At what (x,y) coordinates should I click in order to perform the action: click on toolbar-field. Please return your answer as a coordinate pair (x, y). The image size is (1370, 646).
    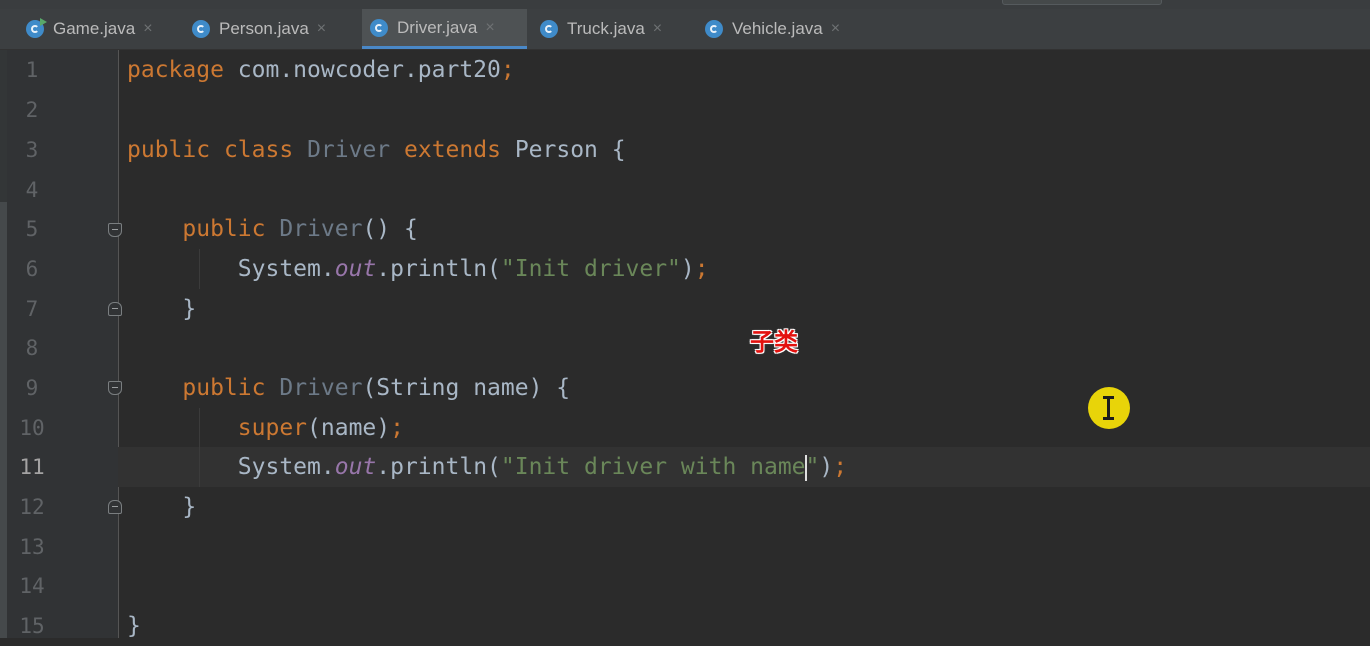
    Looking at the image, I should click on (1082, 2).